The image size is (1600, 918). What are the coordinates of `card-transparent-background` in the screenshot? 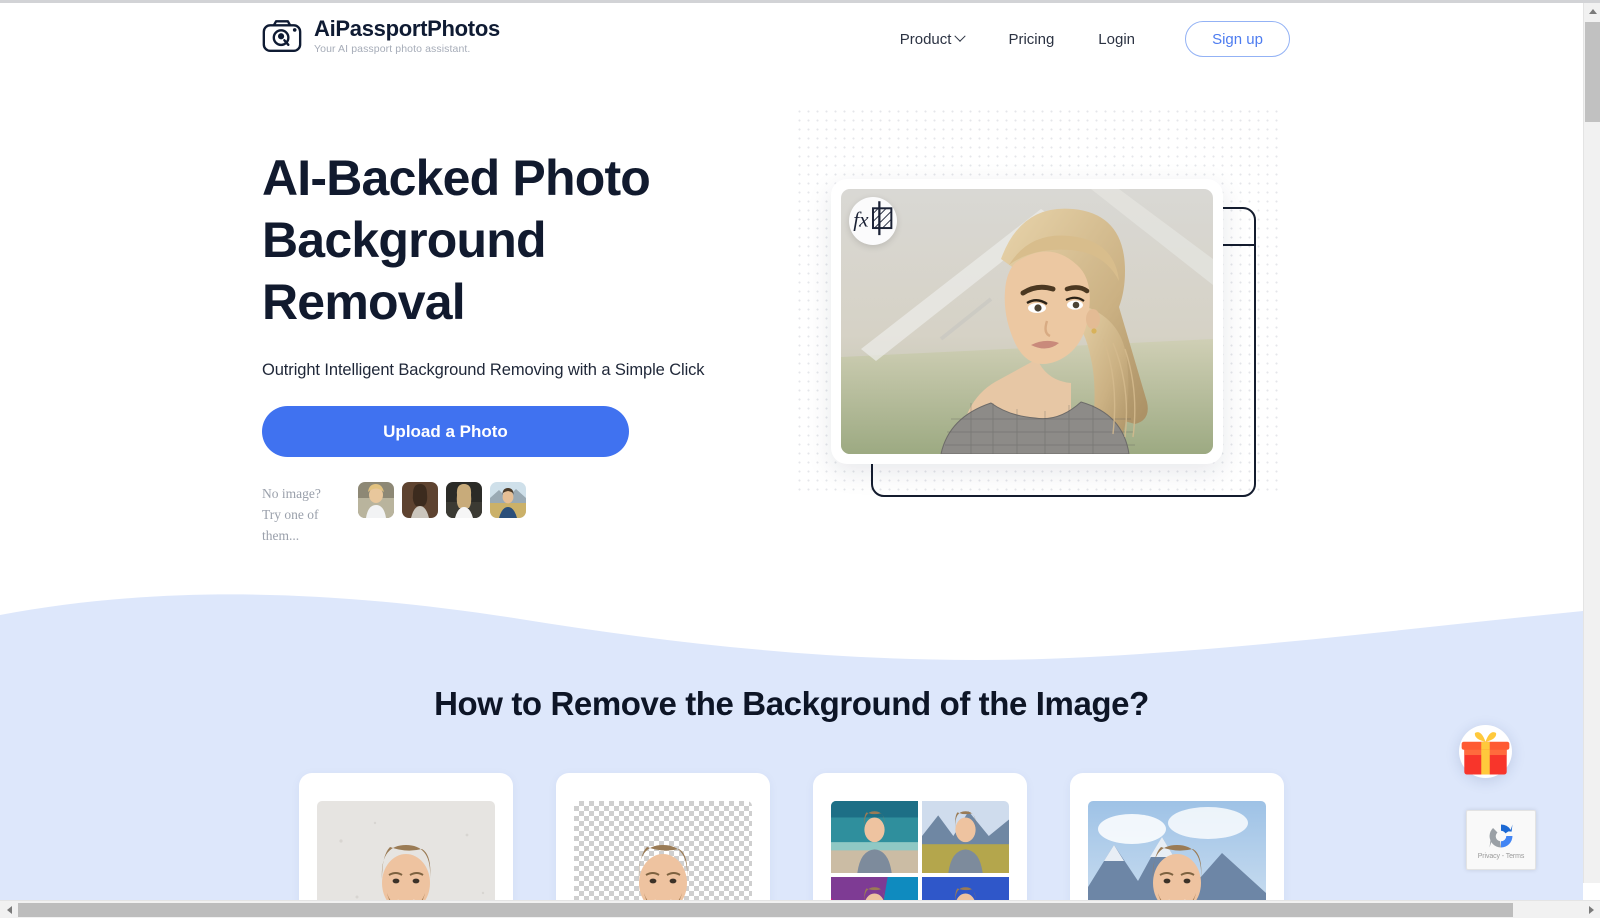 It's located at (663, 836).